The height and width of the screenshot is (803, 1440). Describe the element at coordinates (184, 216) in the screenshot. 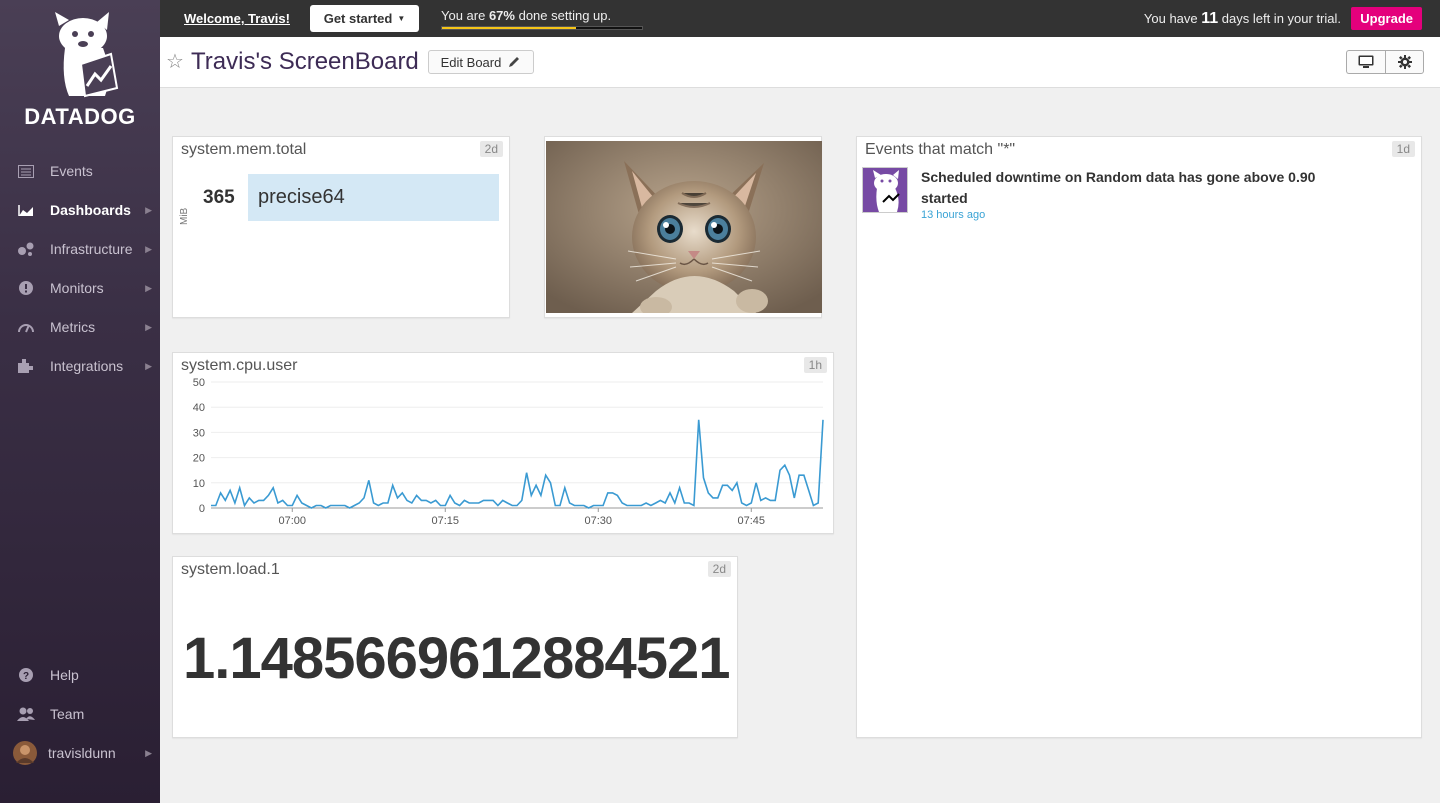

I see `unit-label: MiB` at that location.